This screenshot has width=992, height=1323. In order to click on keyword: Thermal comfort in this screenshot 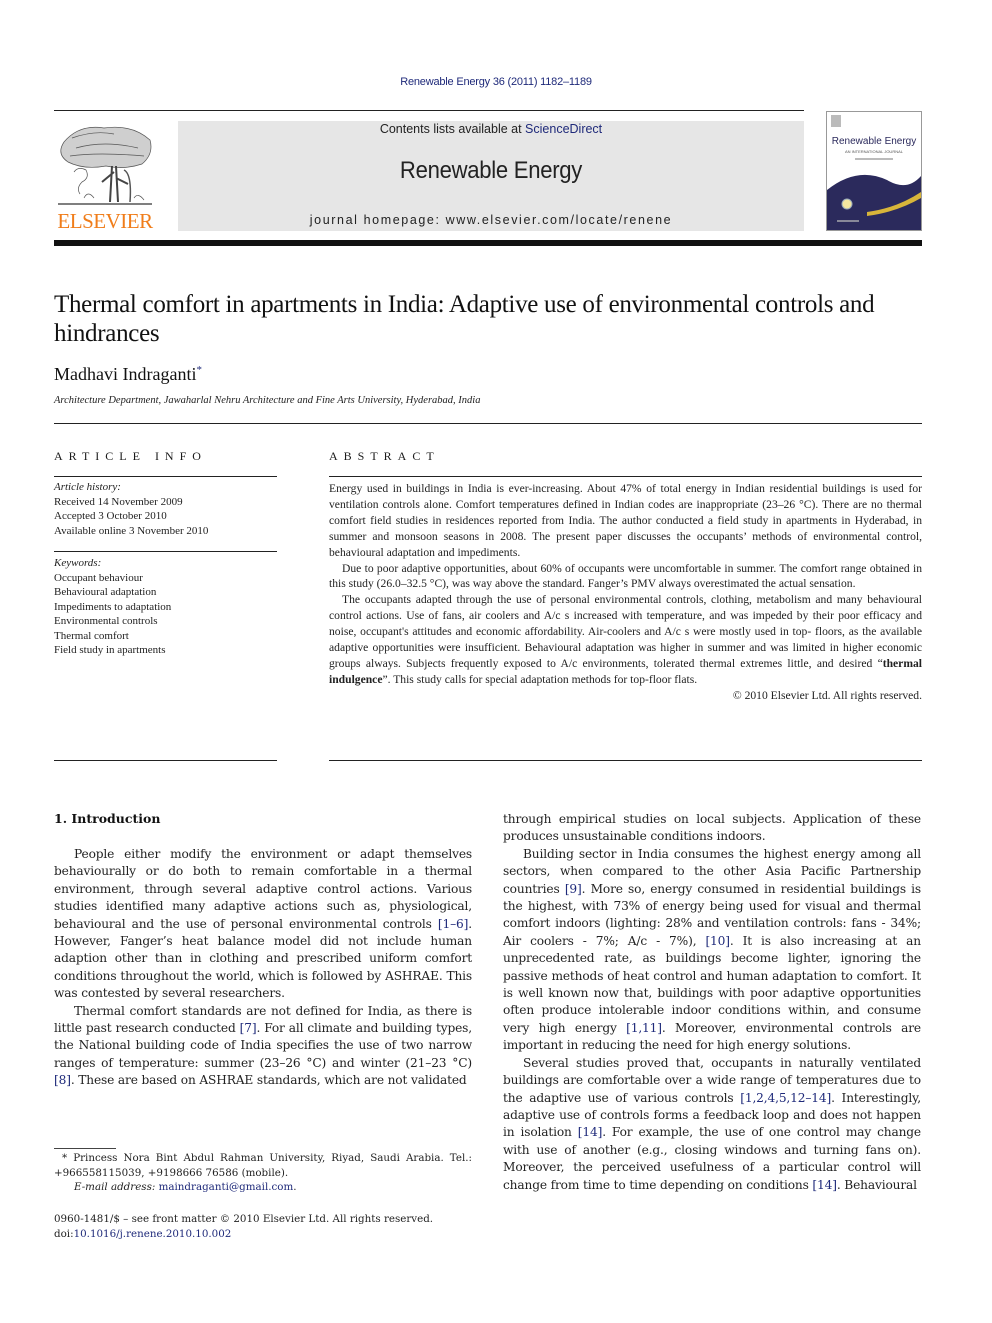, I will do `click(91, 635)`.